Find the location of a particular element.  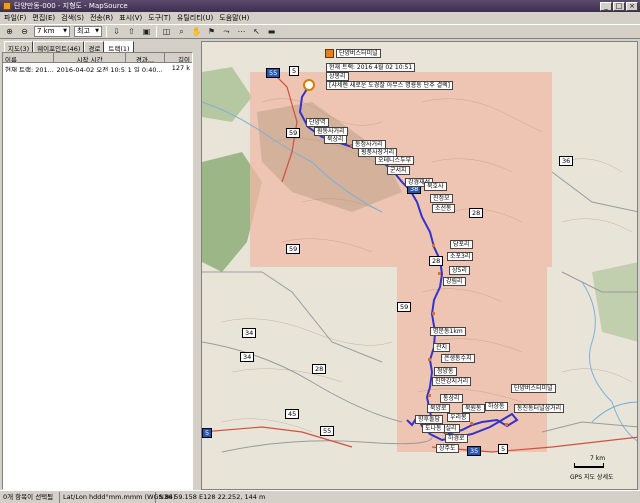

send-icon: ⇧ is located at coordinates (131, 31).